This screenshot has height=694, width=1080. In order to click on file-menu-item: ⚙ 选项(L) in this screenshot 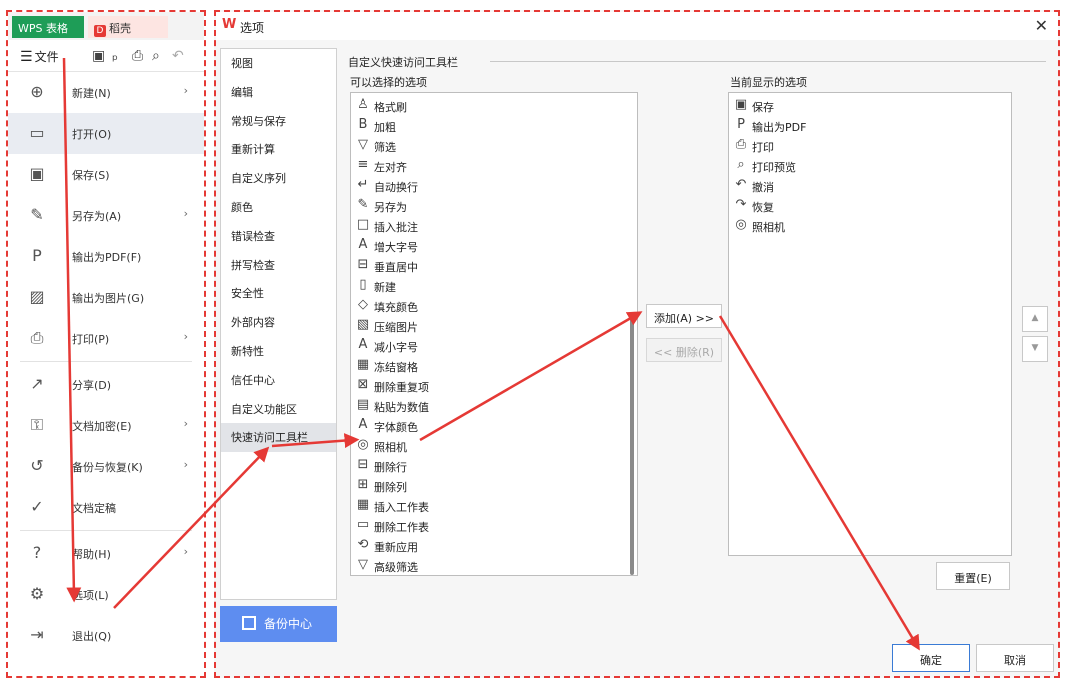, I will do `click(106, 594)`.